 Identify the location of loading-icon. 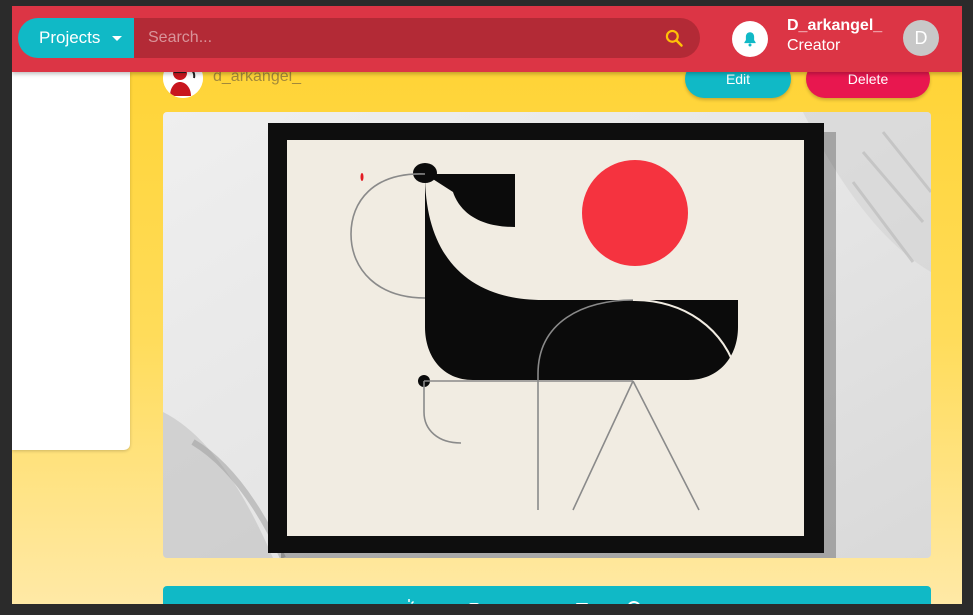
(411, 601).